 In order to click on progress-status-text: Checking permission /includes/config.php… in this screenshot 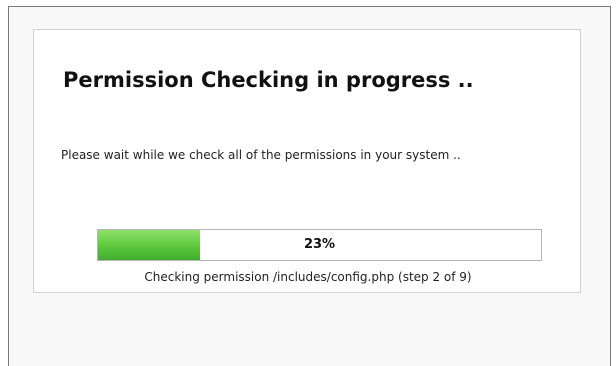, I will do `click(308, 277)`.